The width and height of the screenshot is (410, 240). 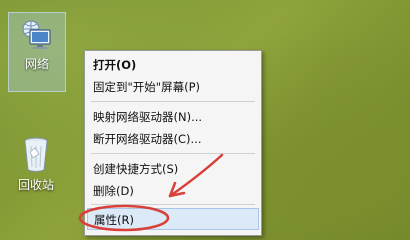 What do you see at coordinates (35, 185) in the screenshot?
I see `desktop-icon-label: 回收站` at bounding box center [35, 185].